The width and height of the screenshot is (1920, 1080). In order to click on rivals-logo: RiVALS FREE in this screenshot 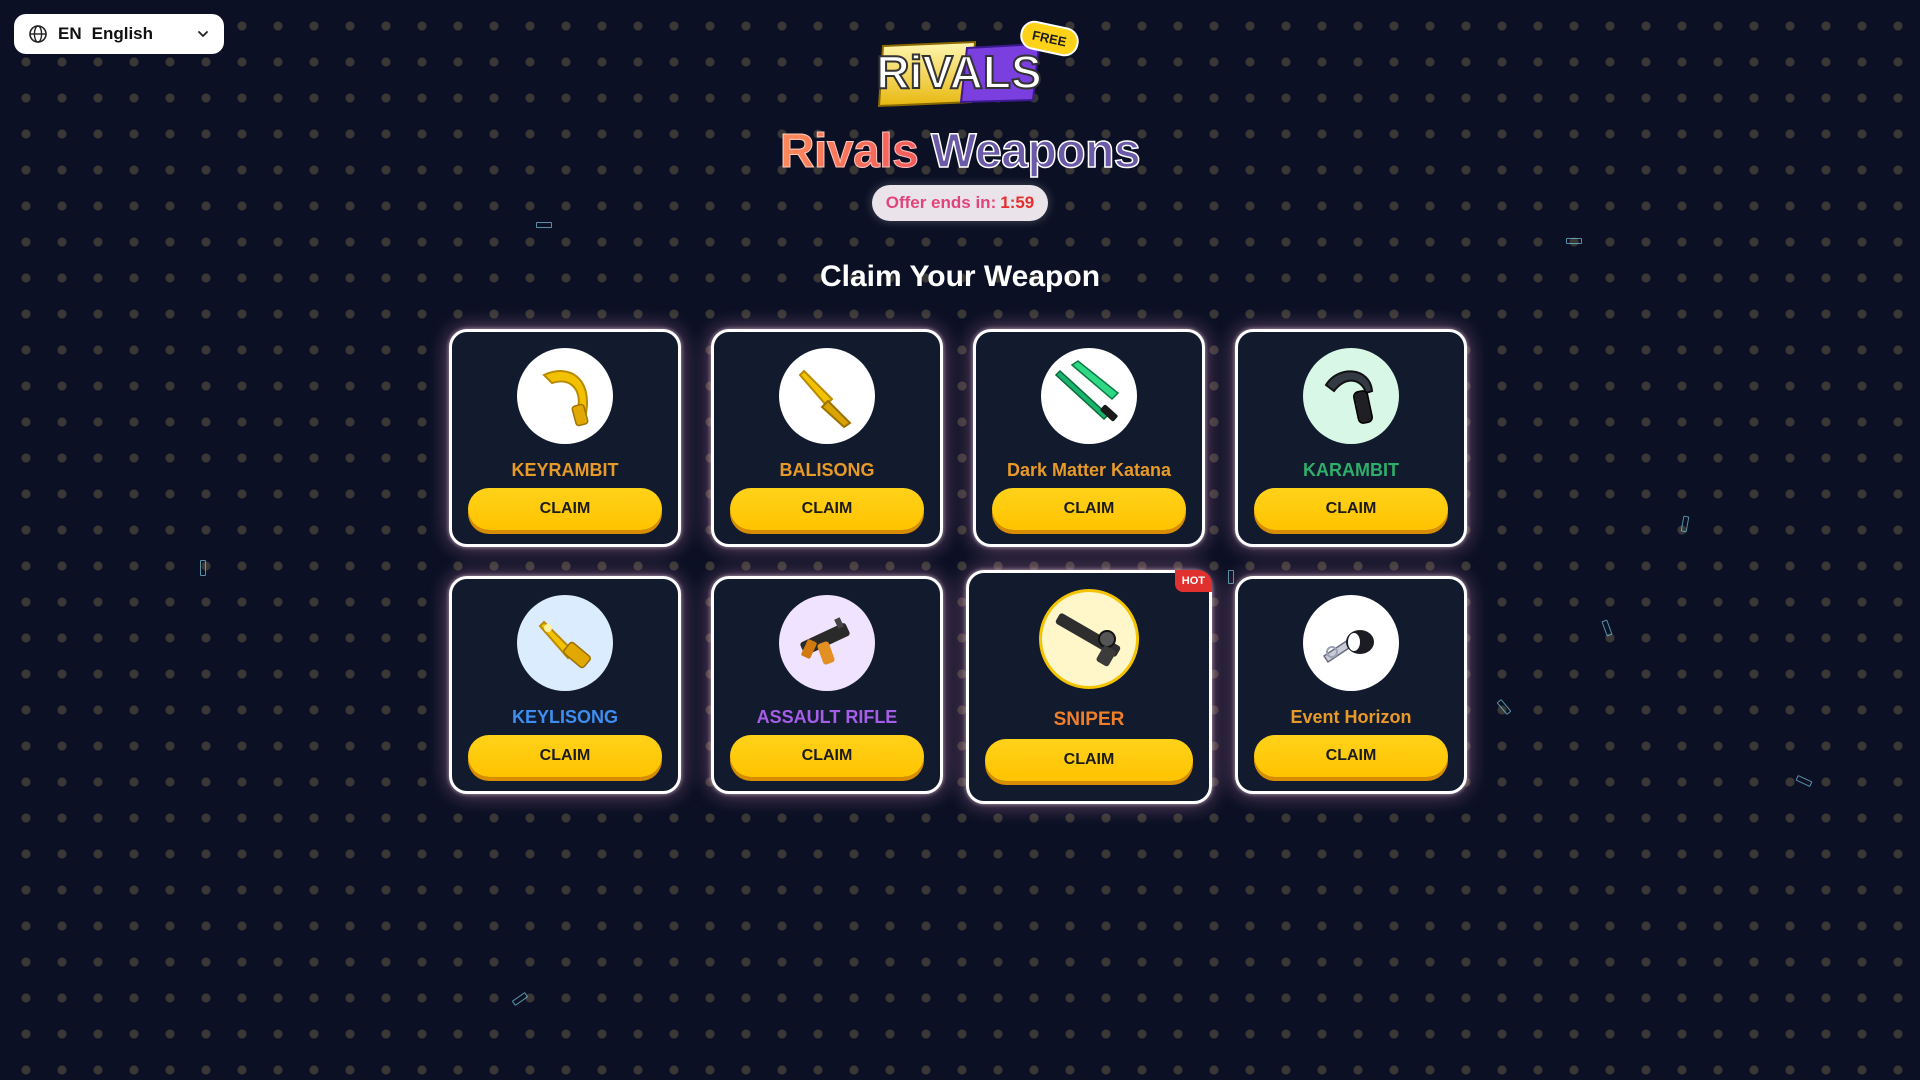, I will do `click(978, 66)`.